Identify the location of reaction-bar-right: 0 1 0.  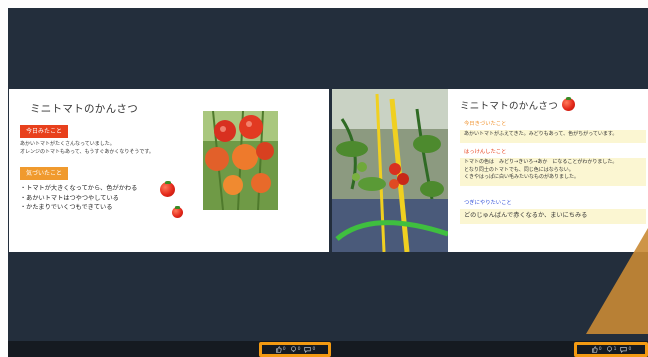
(611, 349).